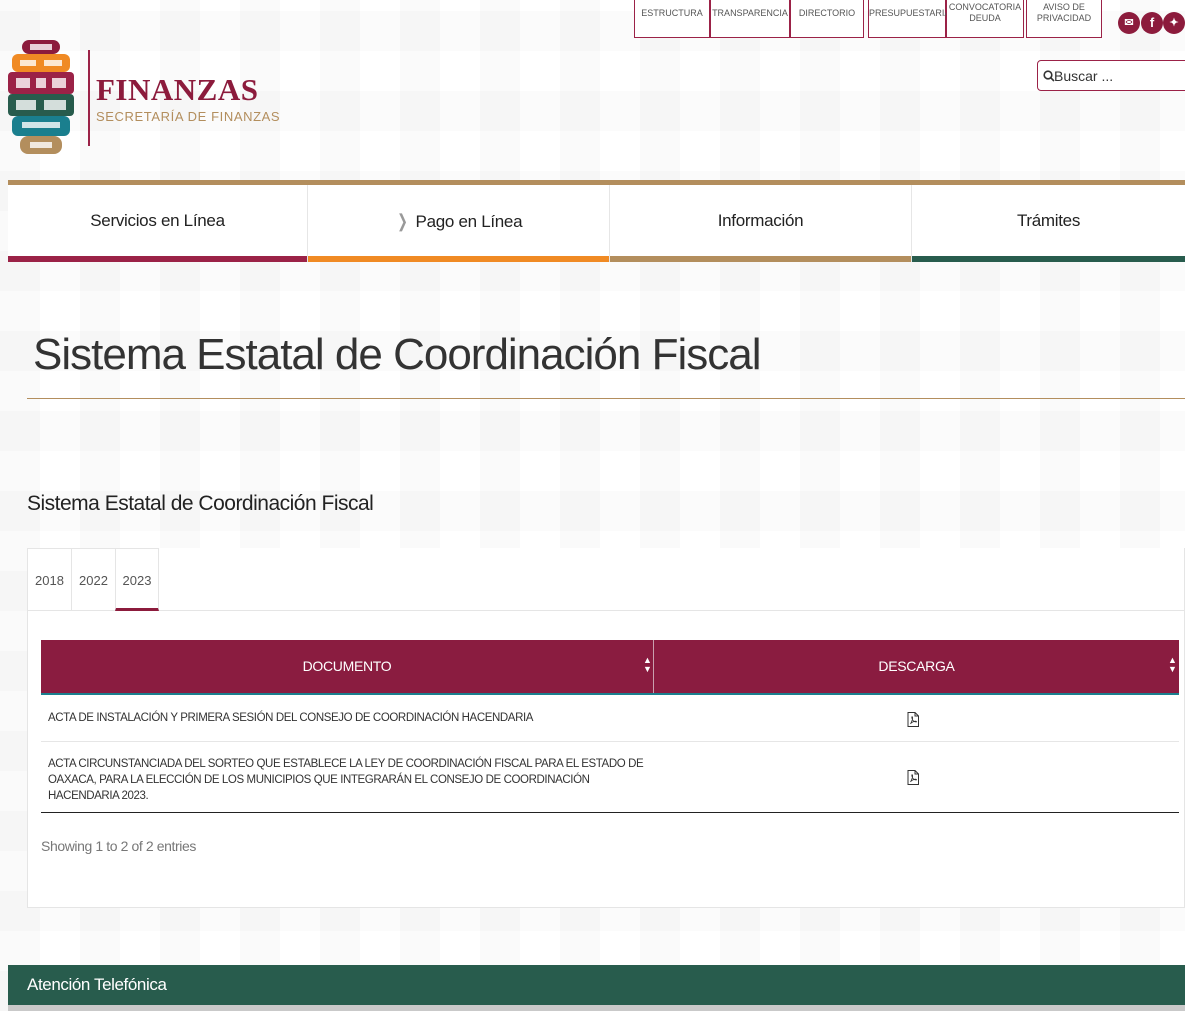  I want to click on facebook-icon: f, so click(1152, 23).